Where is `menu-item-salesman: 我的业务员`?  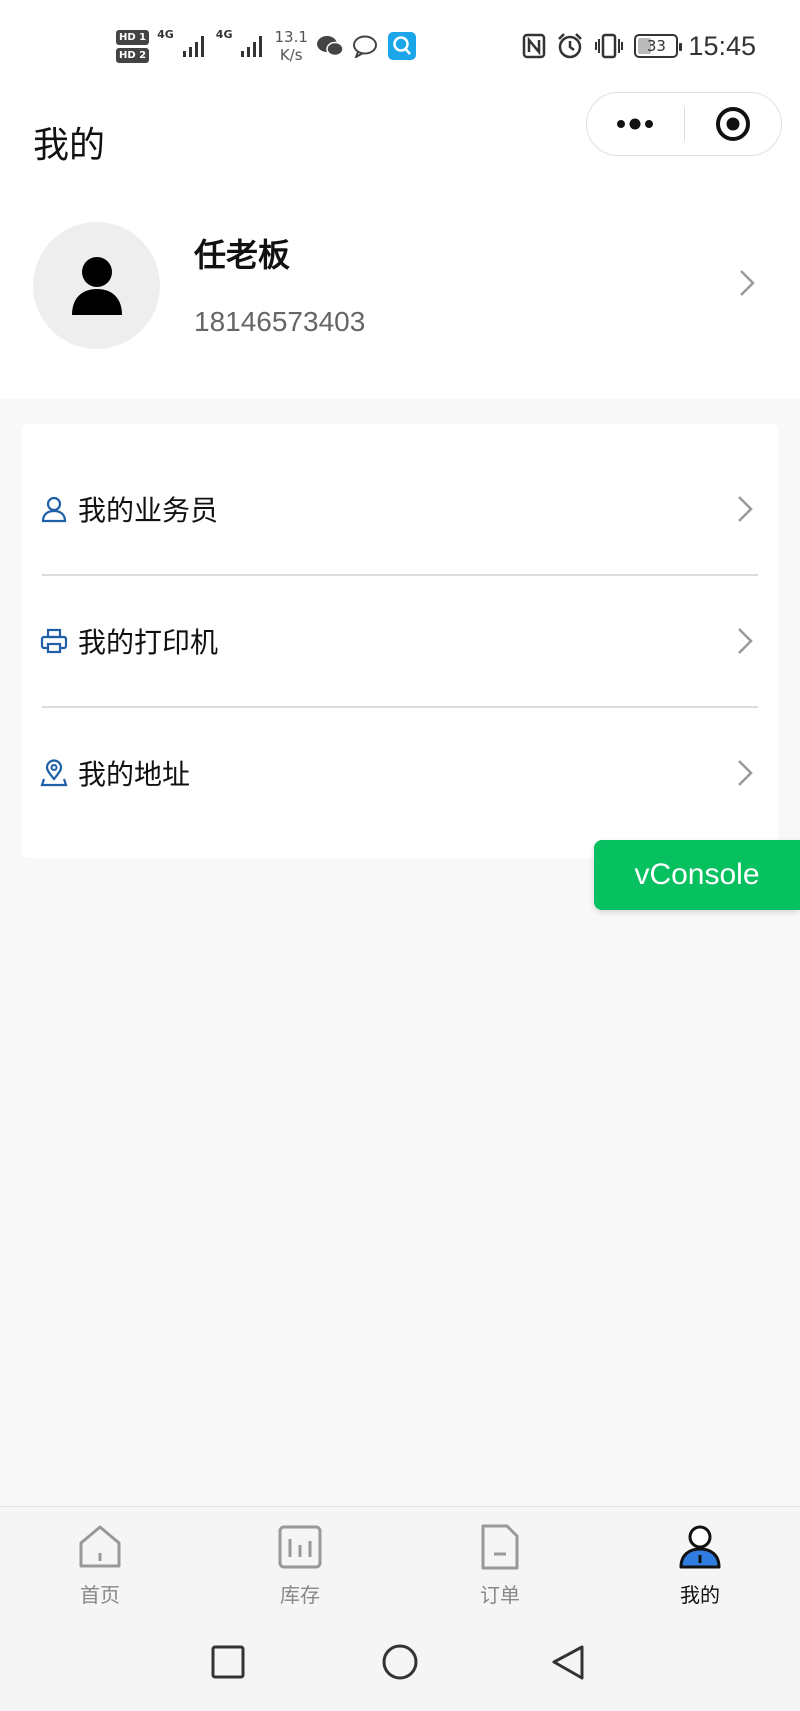
menu-item-salesman: 我的业务员 is located at coordinates (400, 509).